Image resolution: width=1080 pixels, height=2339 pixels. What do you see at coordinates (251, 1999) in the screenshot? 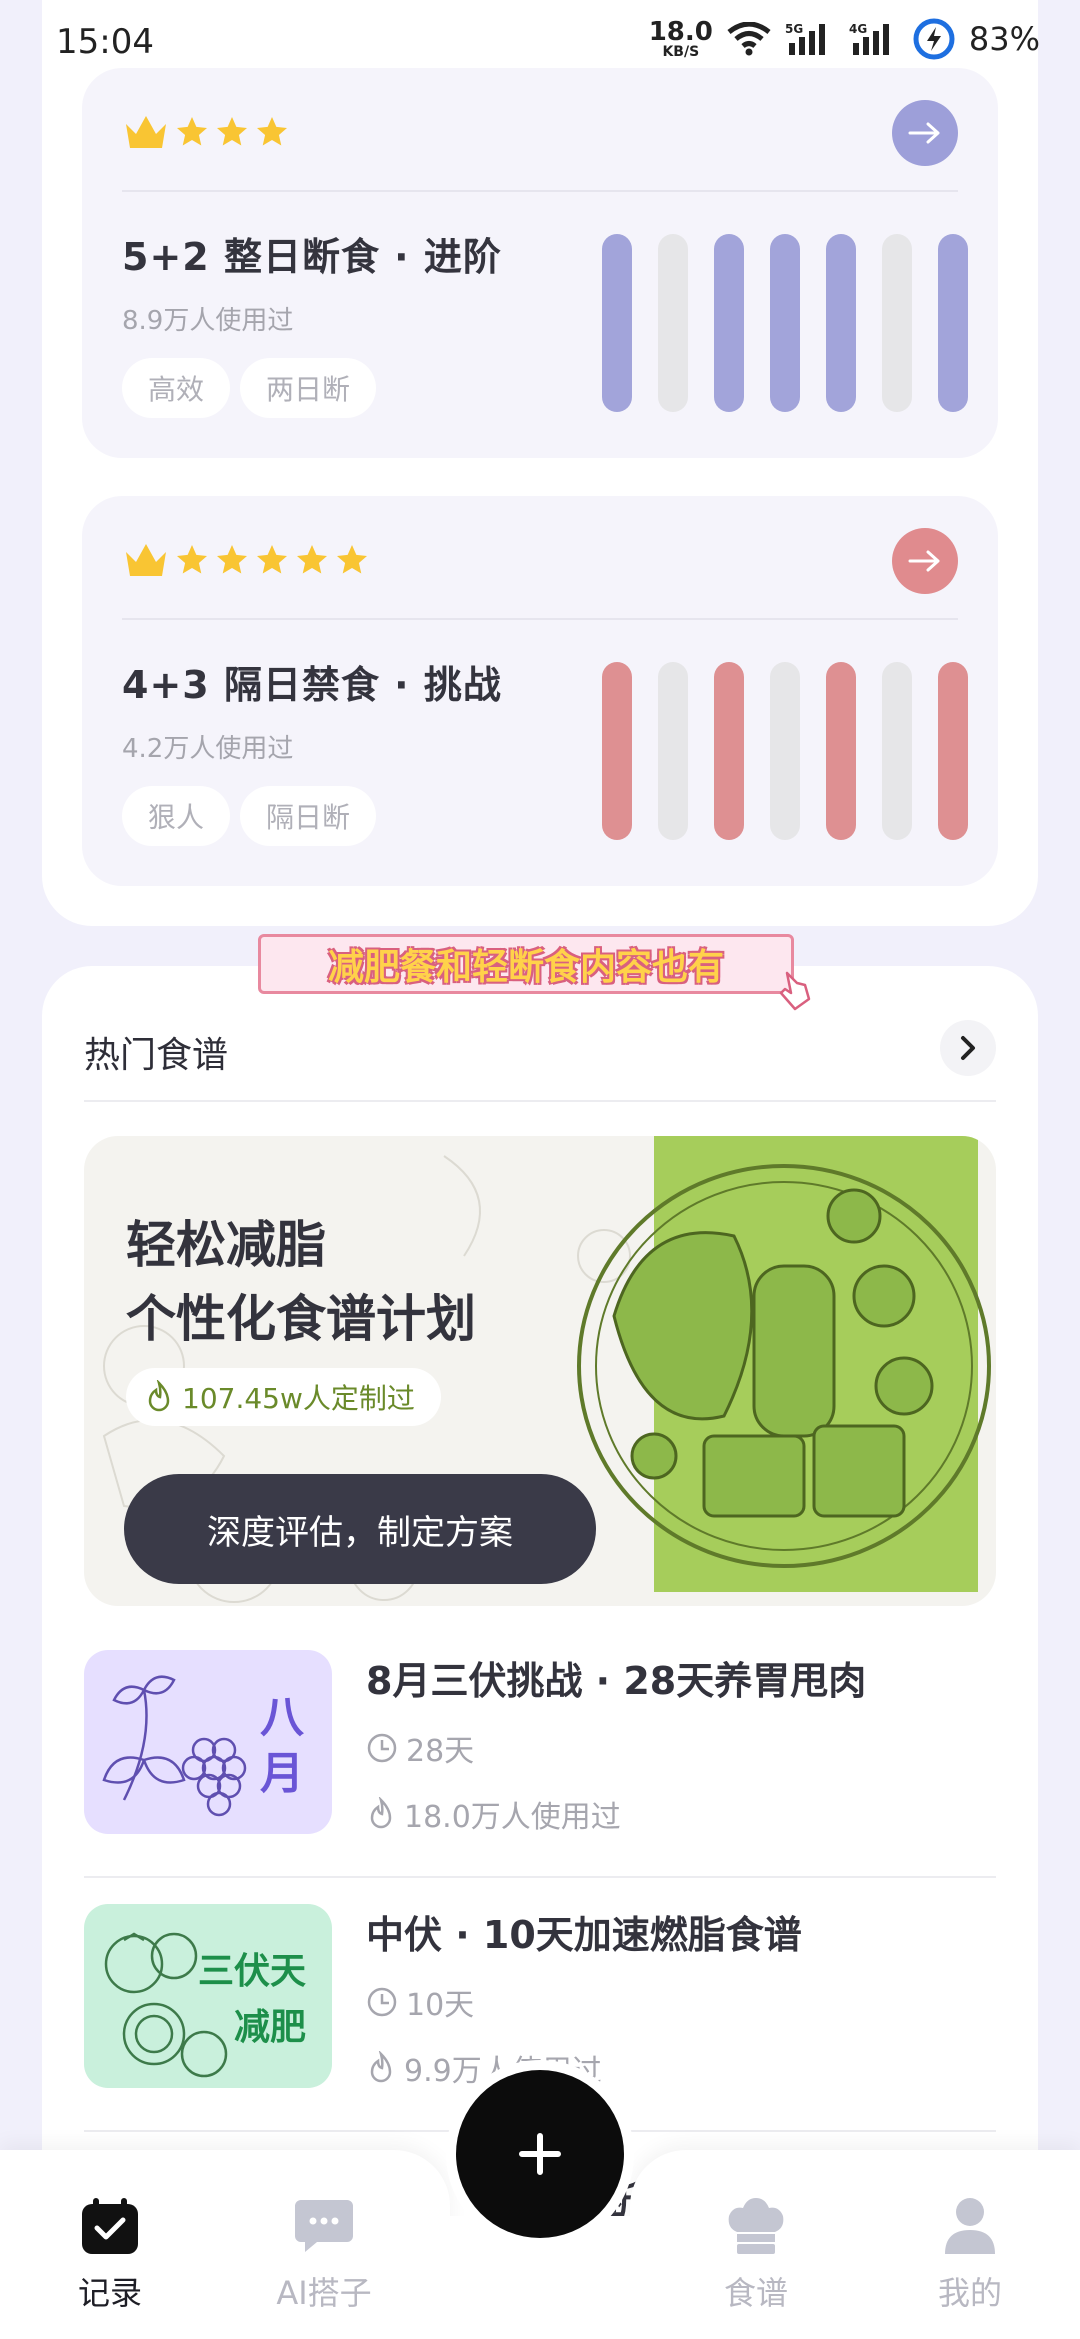
I see `thumbnail-caption: 三伏天 减肥` at bounding box center [251, 1999].